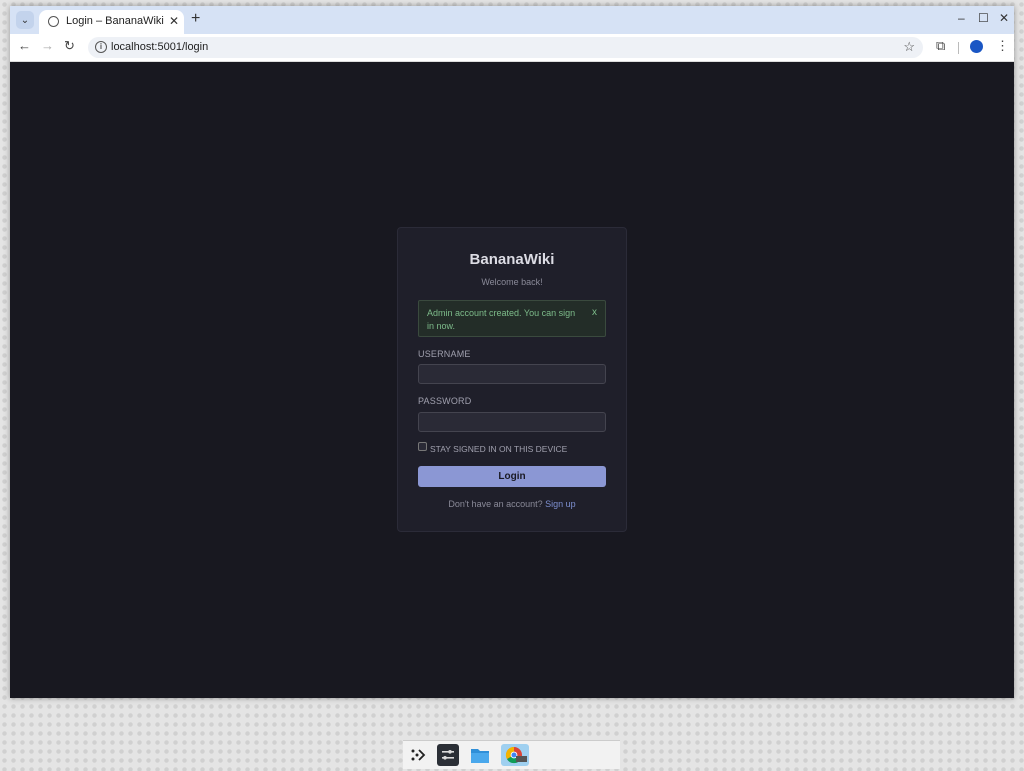 This screenshot has height=771, width=1024. I want to click on tab-bar: ⌄ Login – BananaWiki ✕ + – ☐ ✕, so click(512, 20).